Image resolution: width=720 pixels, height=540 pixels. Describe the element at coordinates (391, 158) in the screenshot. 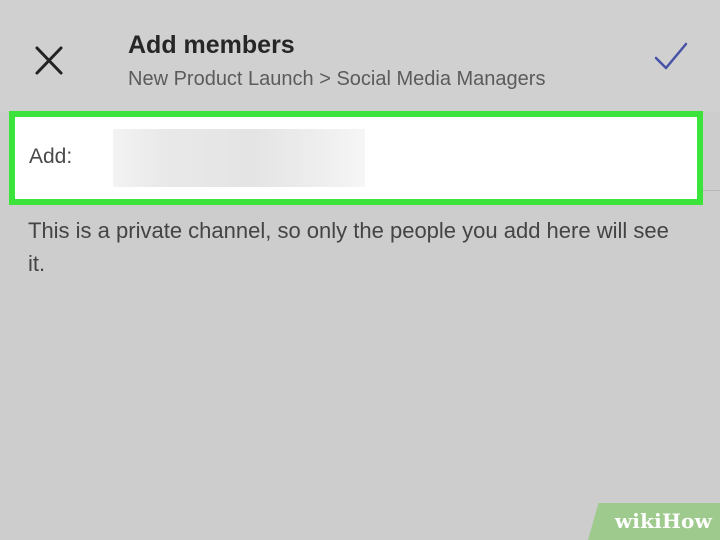

I see `add-member-input` at that location.